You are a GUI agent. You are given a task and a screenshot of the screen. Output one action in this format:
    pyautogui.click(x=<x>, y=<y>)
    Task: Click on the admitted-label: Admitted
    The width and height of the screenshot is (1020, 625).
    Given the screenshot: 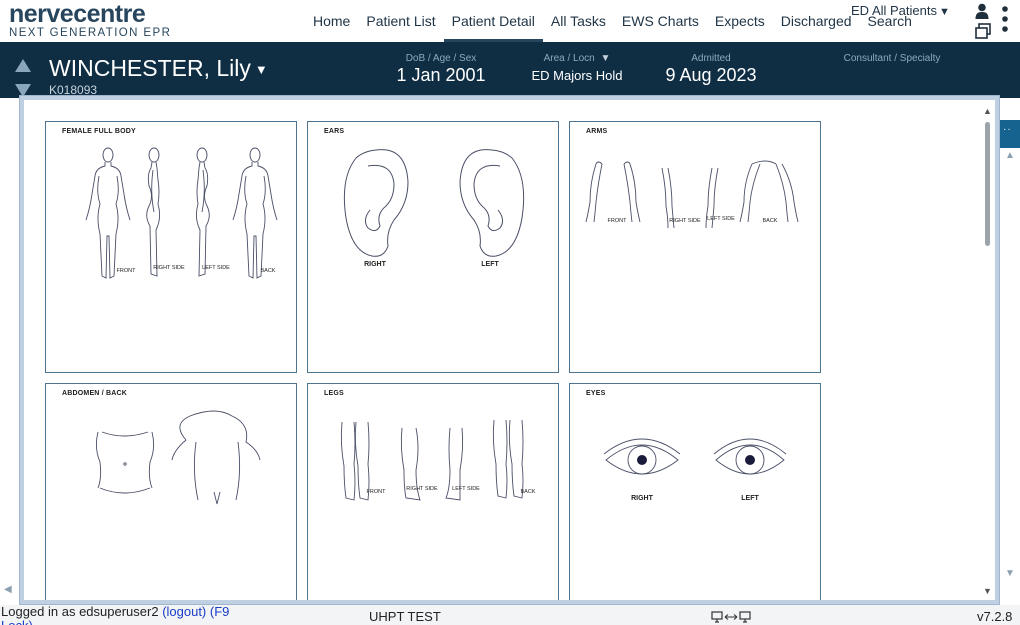 What is the action you would take?
    pyautogui.click(x=711, y=58)
    